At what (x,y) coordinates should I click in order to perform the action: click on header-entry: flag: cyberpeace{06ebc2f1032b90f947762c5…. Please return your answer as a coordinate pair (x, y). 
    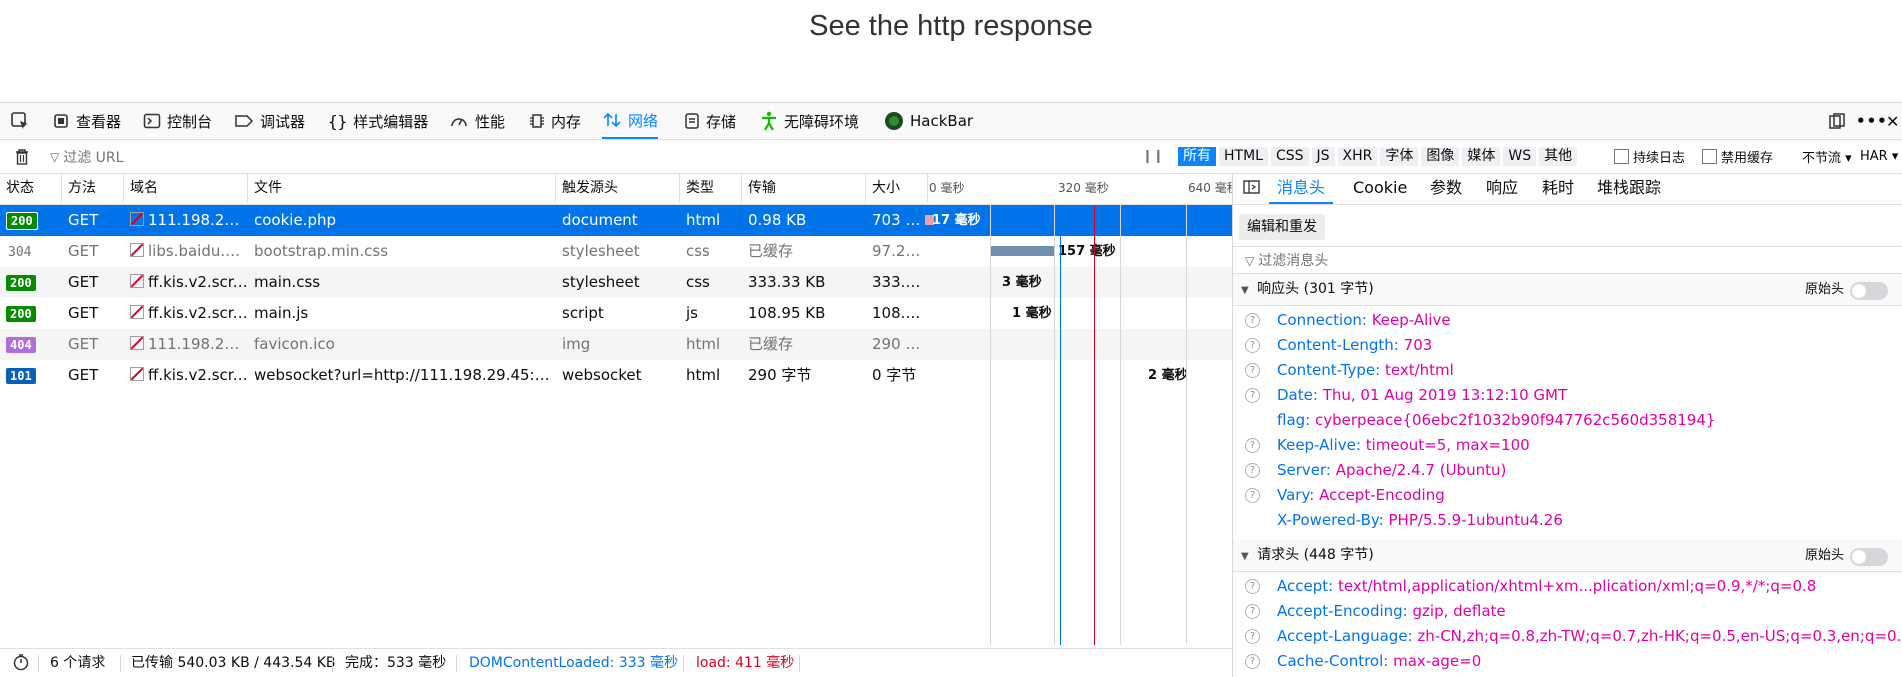
    Looking at the image, I should click on (1496, 420).